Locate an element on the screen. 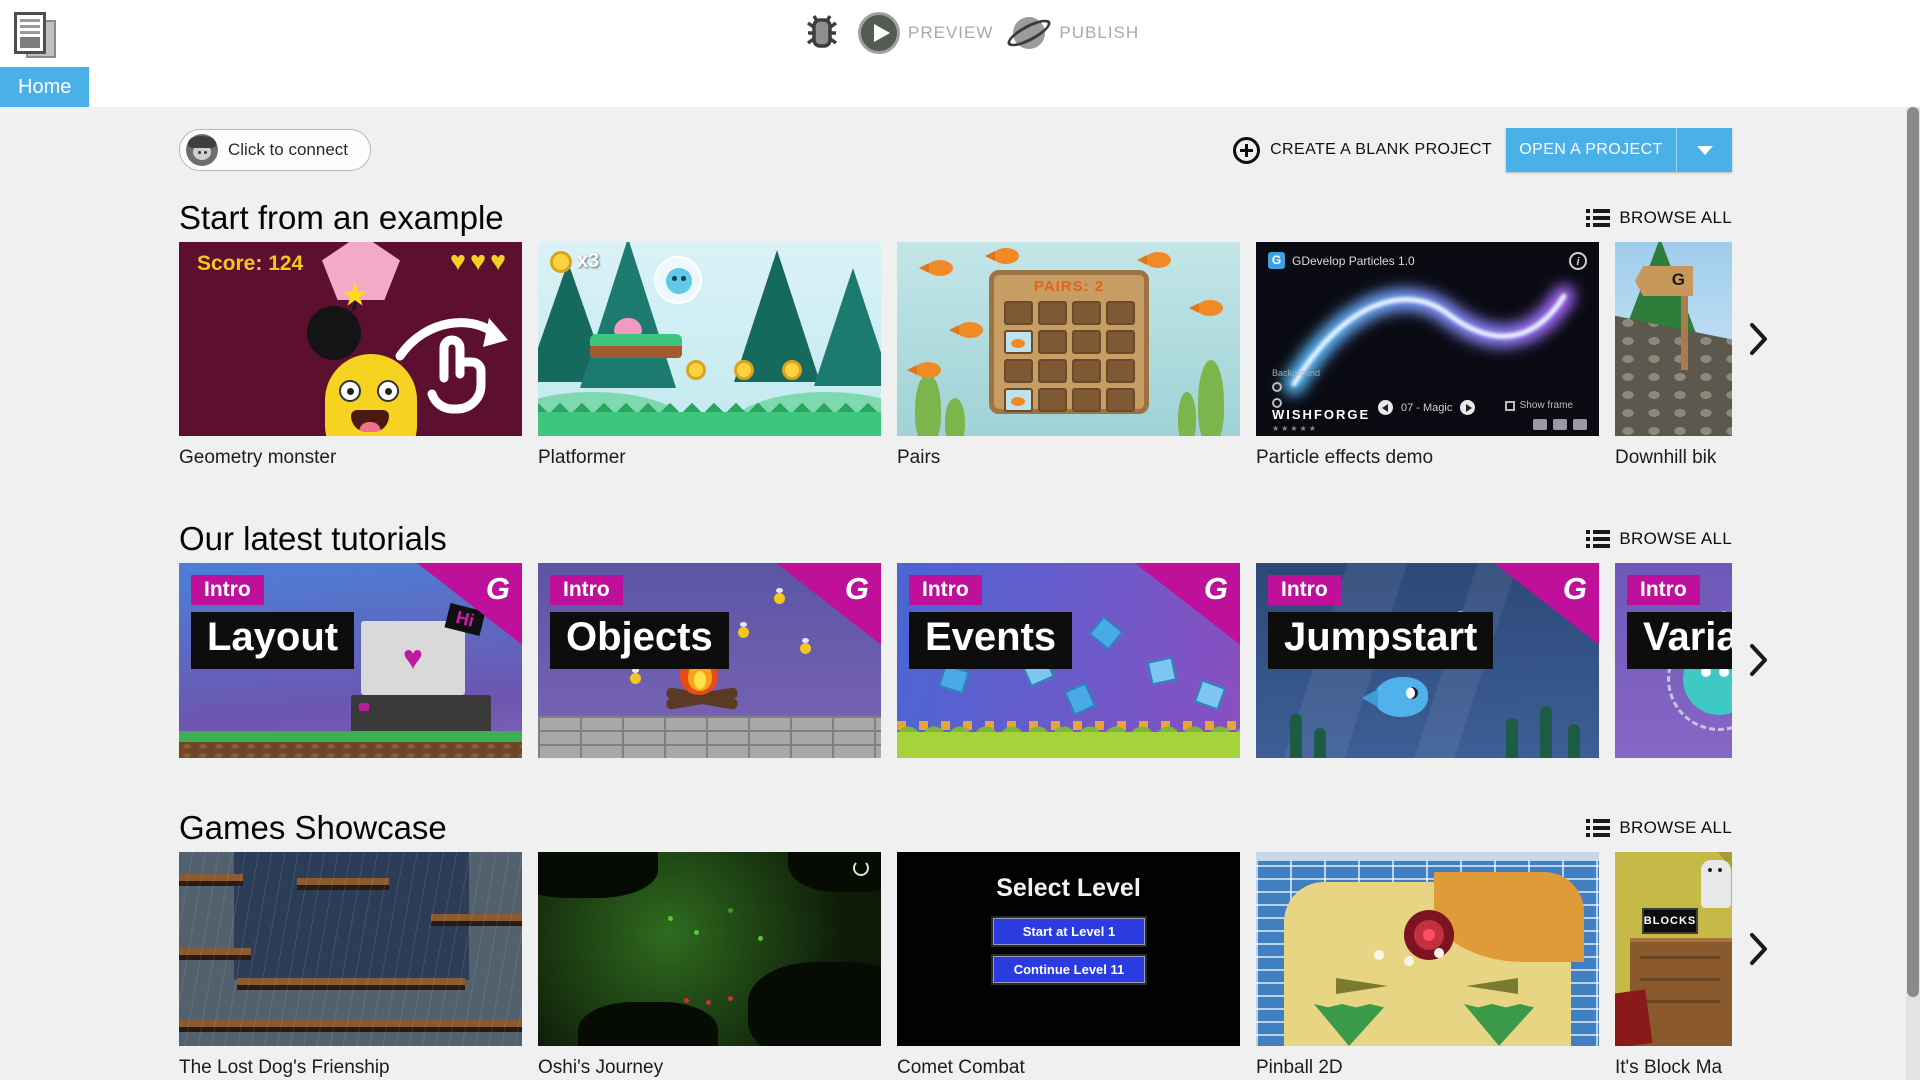 The height and width of the screenshot is (1080, 1920). tutorial-card-events: G Intro Events is located at coordinates (1068, 660).